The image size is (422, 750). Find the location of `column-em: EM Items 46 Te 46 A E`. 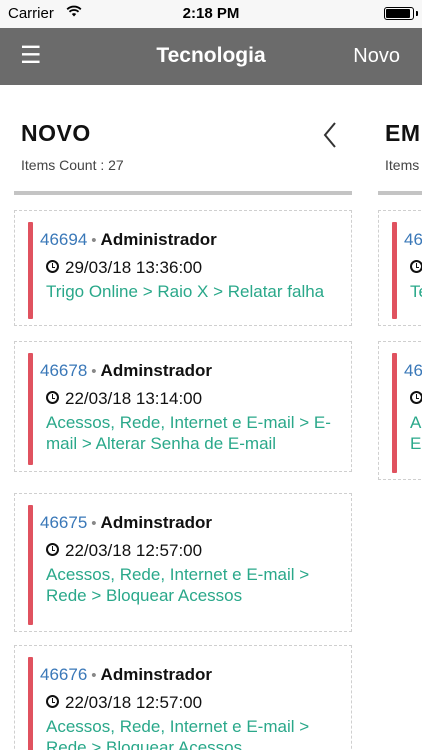

column-em: EM Items 46 Te 46 A E is located at coordinates (400, 417).